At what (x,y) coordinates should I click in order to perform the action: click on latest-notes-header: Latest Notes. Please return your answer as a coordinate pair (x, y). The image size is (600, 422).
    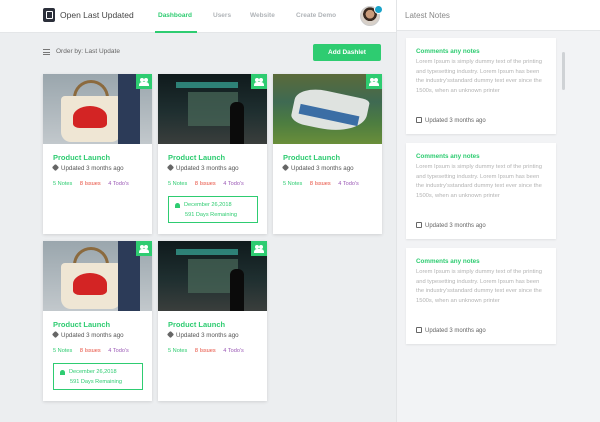
    Looking at the image, I should click on (498, 15).